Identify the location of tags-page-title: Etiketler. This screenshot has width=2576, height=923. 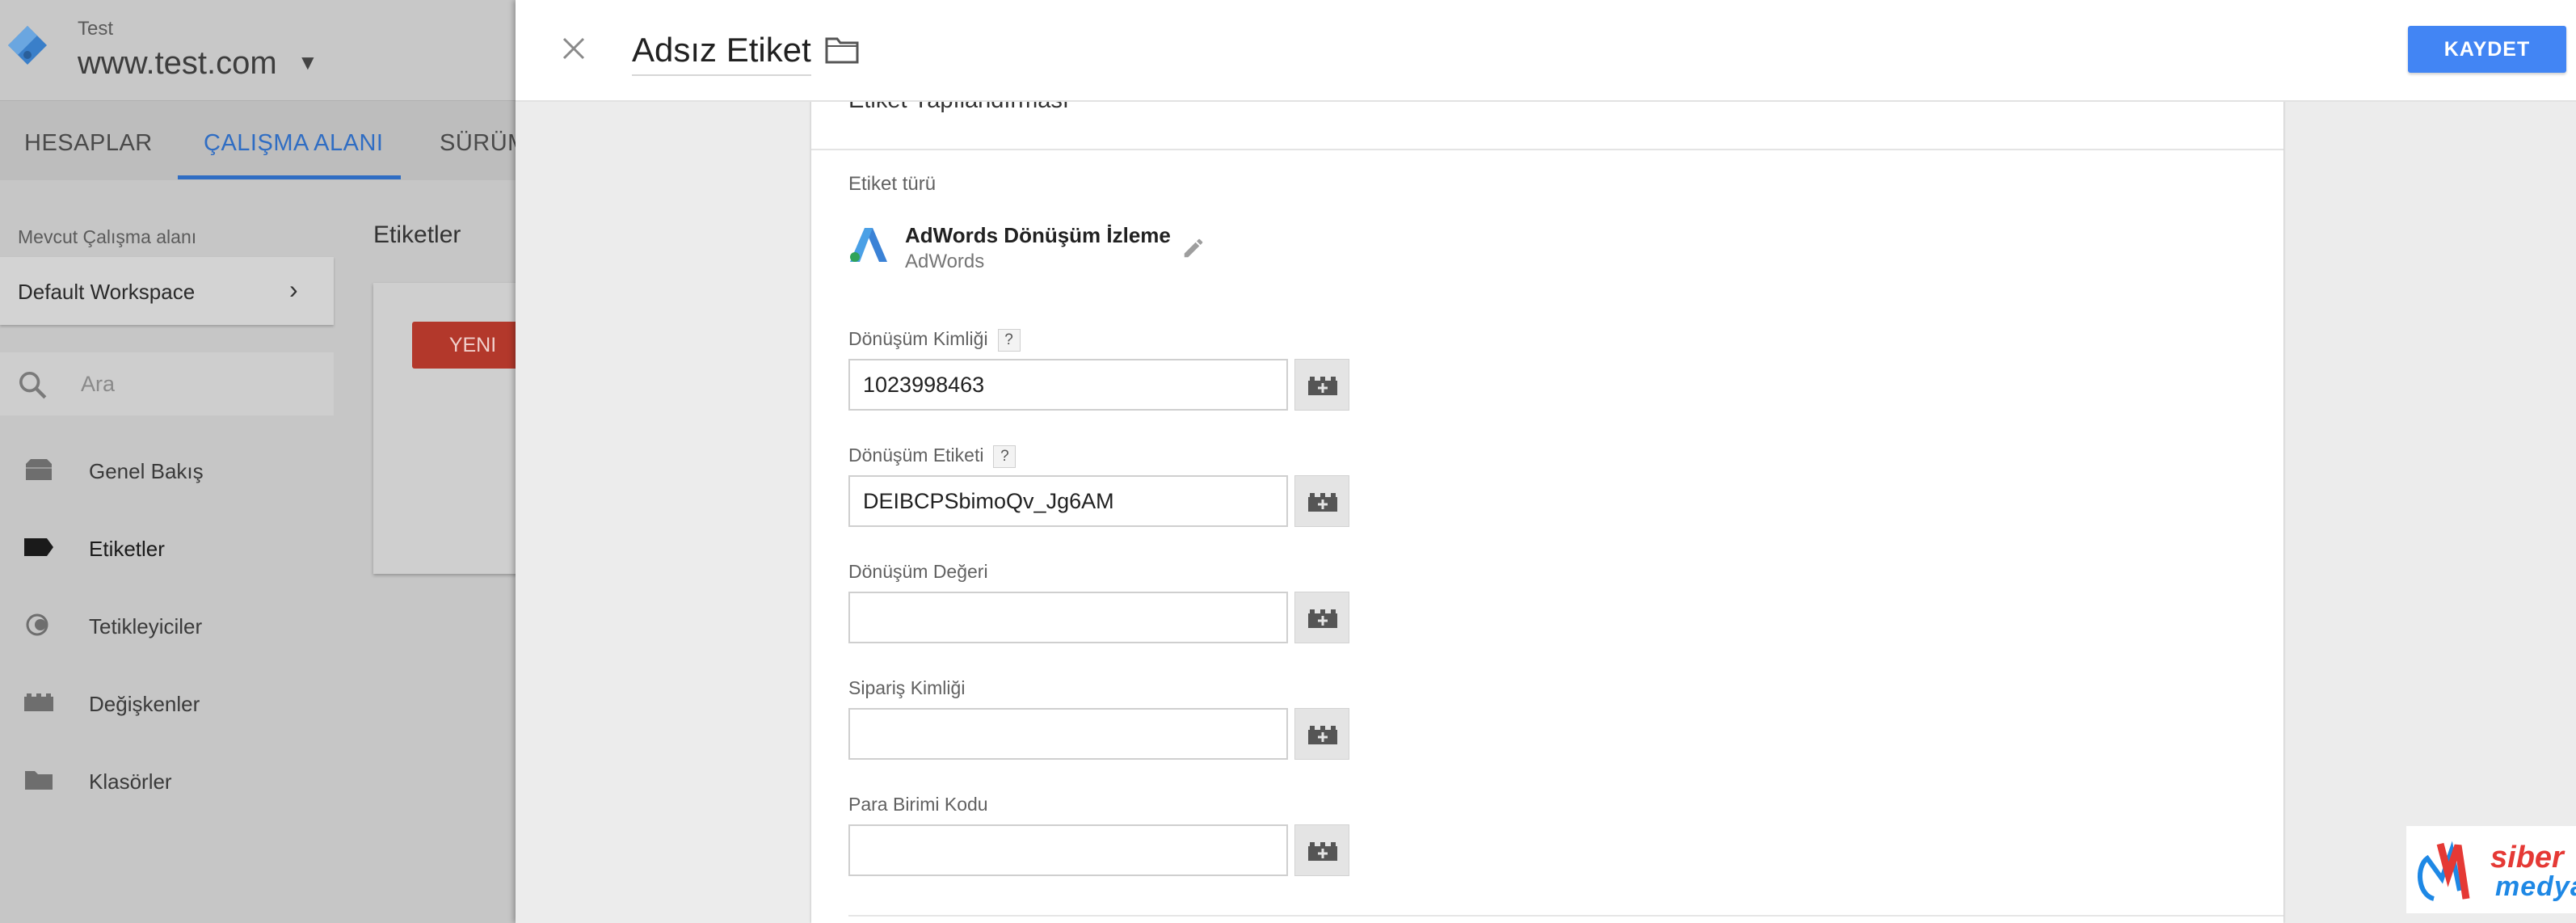
(417, 235).